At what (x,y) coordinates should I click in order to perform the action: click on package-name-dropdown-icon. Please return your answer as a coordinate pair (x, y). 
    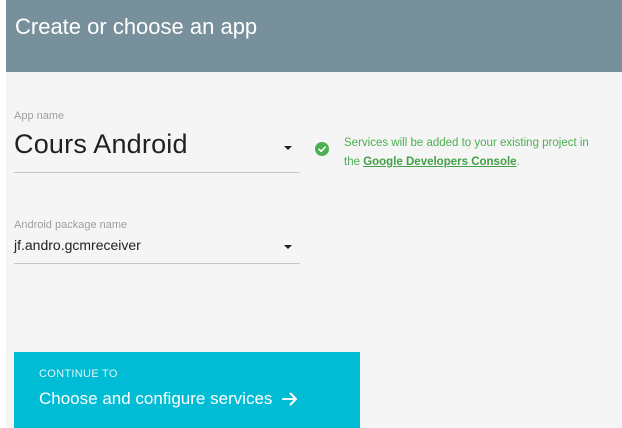
    Looking at the image, I should click on (288, 247).